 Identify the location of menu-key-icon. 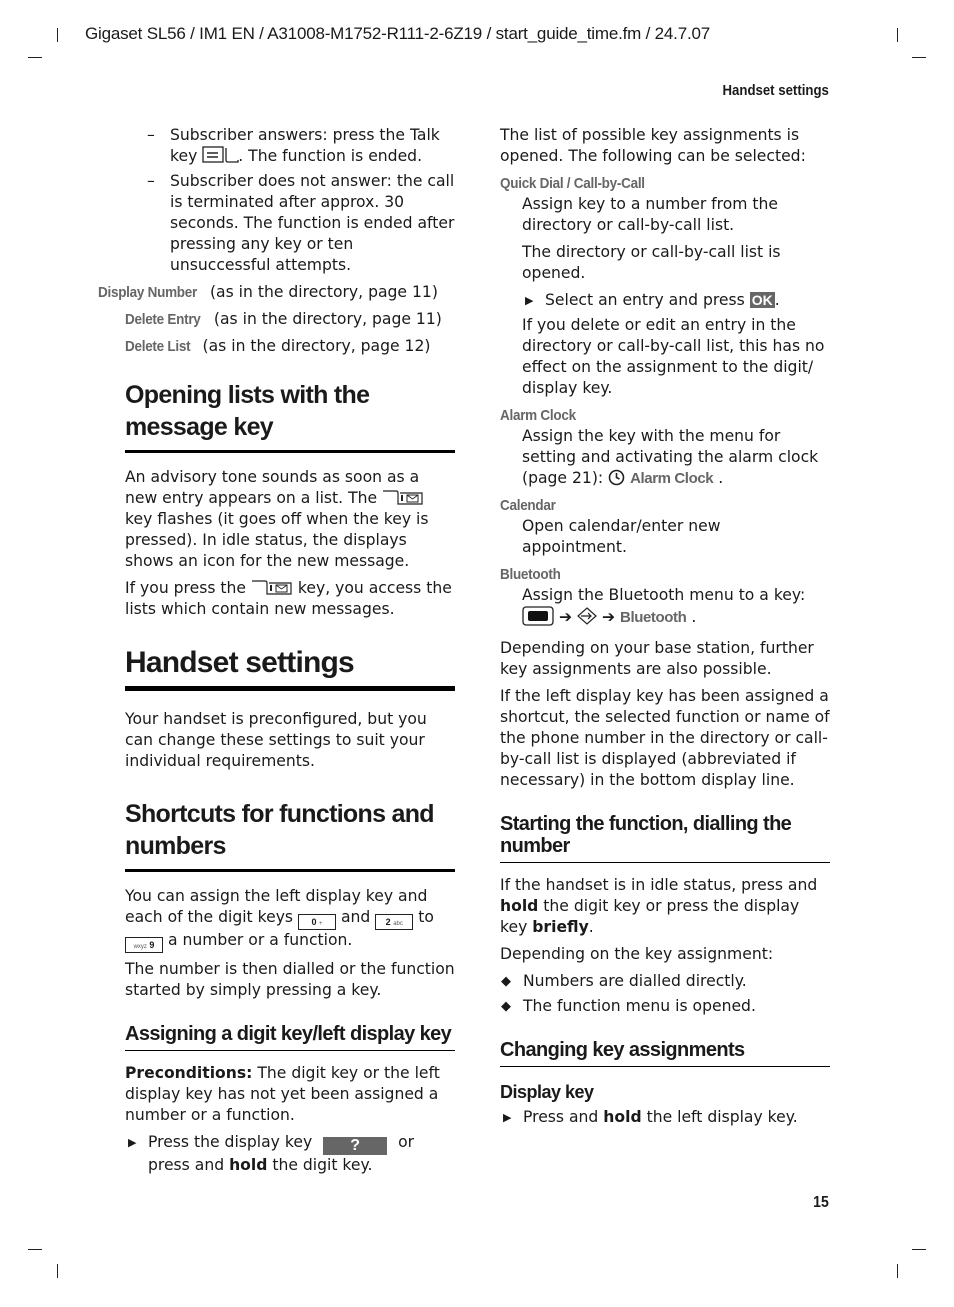
(538, 616).